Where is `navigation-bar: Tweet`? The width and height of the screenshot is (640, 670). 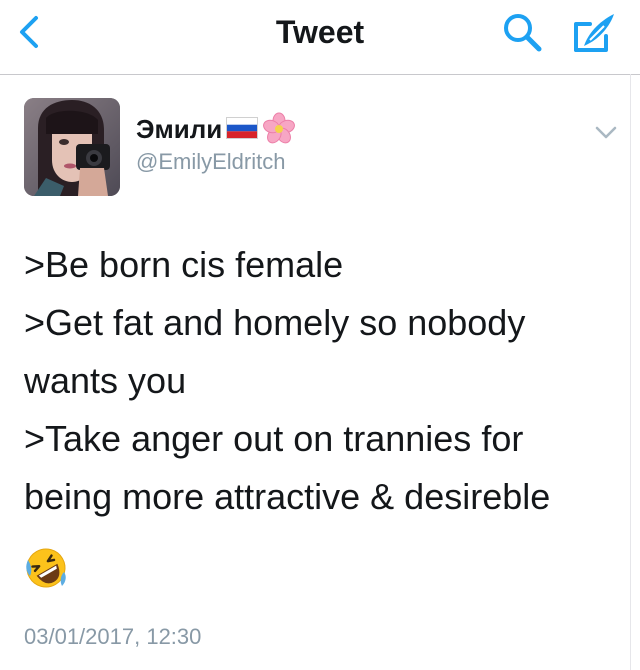
navigation-bar: Tweet is located at coordinates (320, 37).